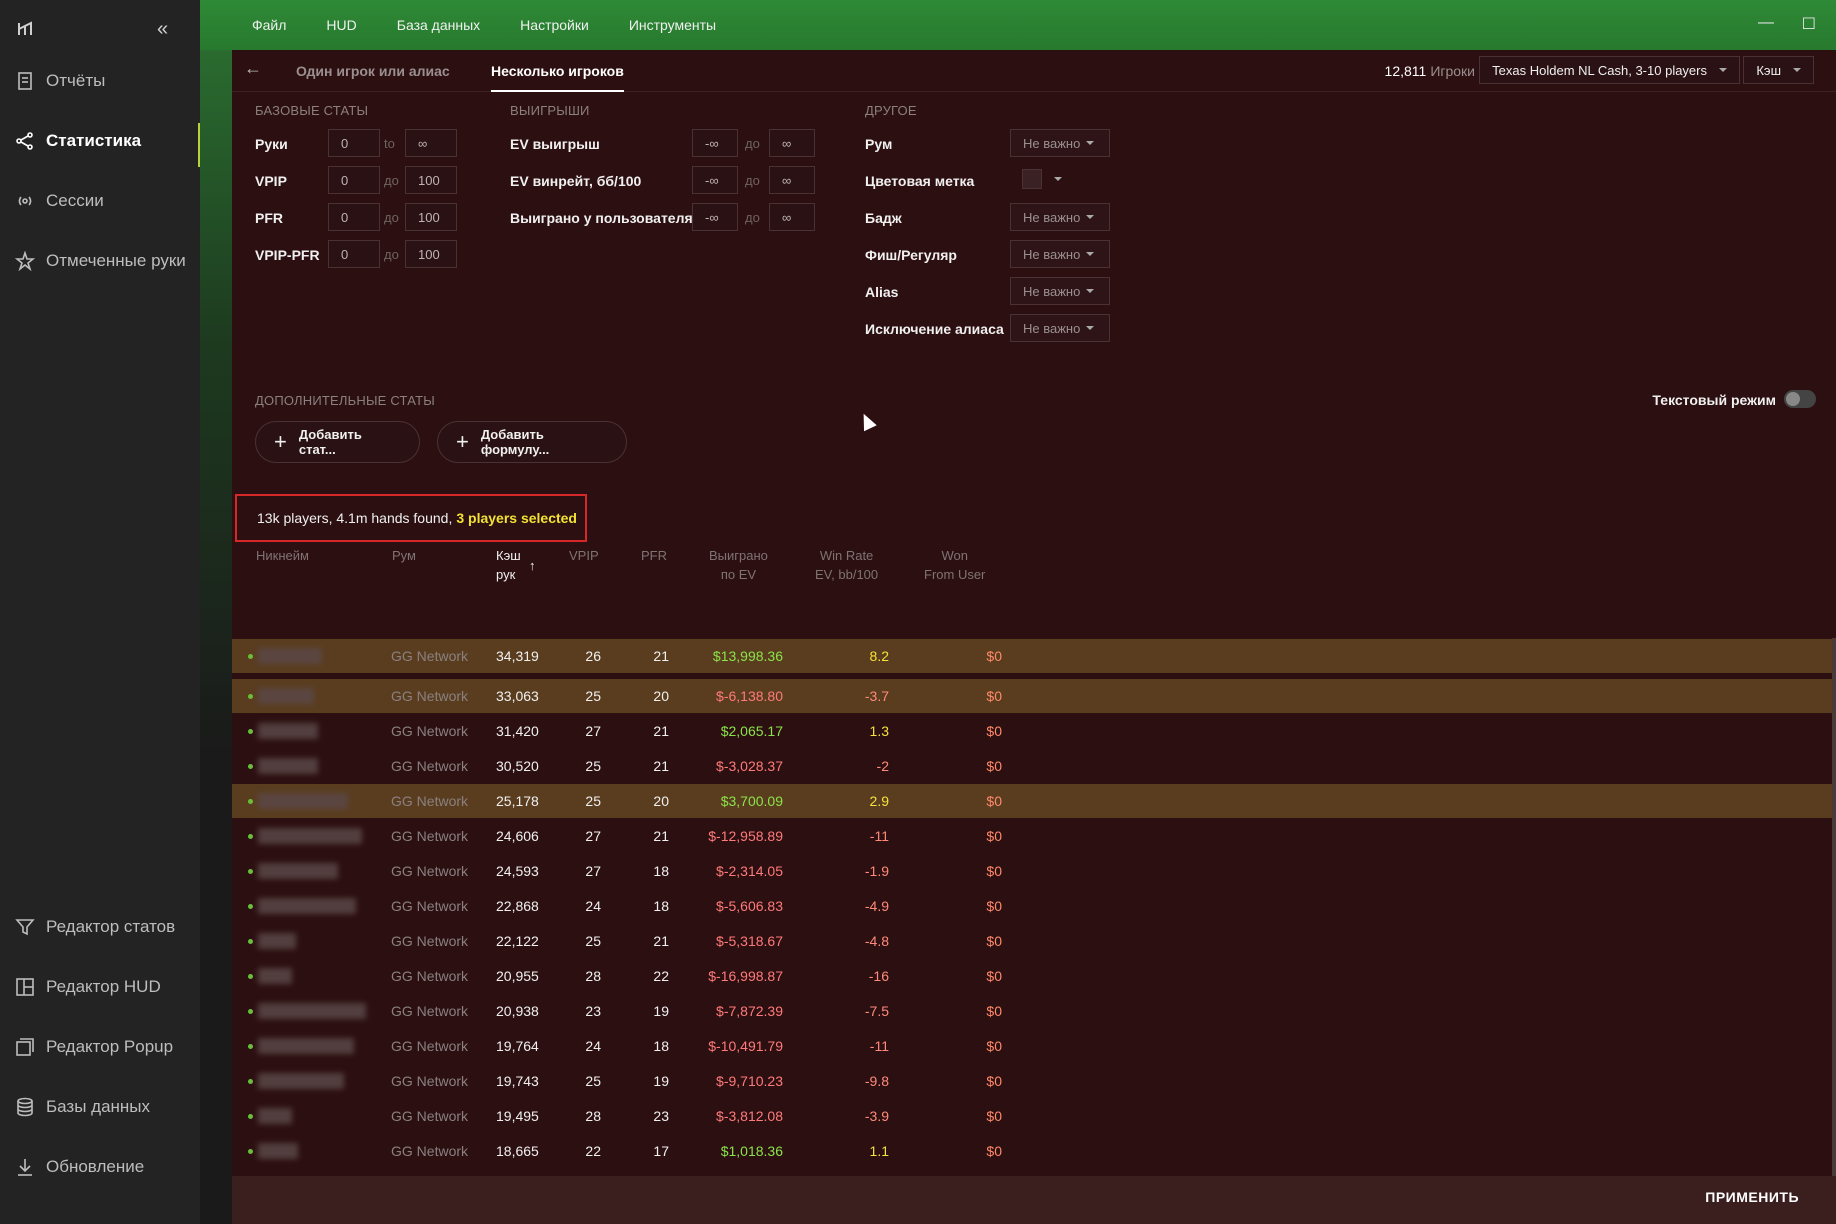 The width and height of the screenshot is (1836, 1224). What do you see at coordinates (1060, 217) in the screenshot?
I see `badge-dropdown: Не важно` at bounding box center [1060, 217].